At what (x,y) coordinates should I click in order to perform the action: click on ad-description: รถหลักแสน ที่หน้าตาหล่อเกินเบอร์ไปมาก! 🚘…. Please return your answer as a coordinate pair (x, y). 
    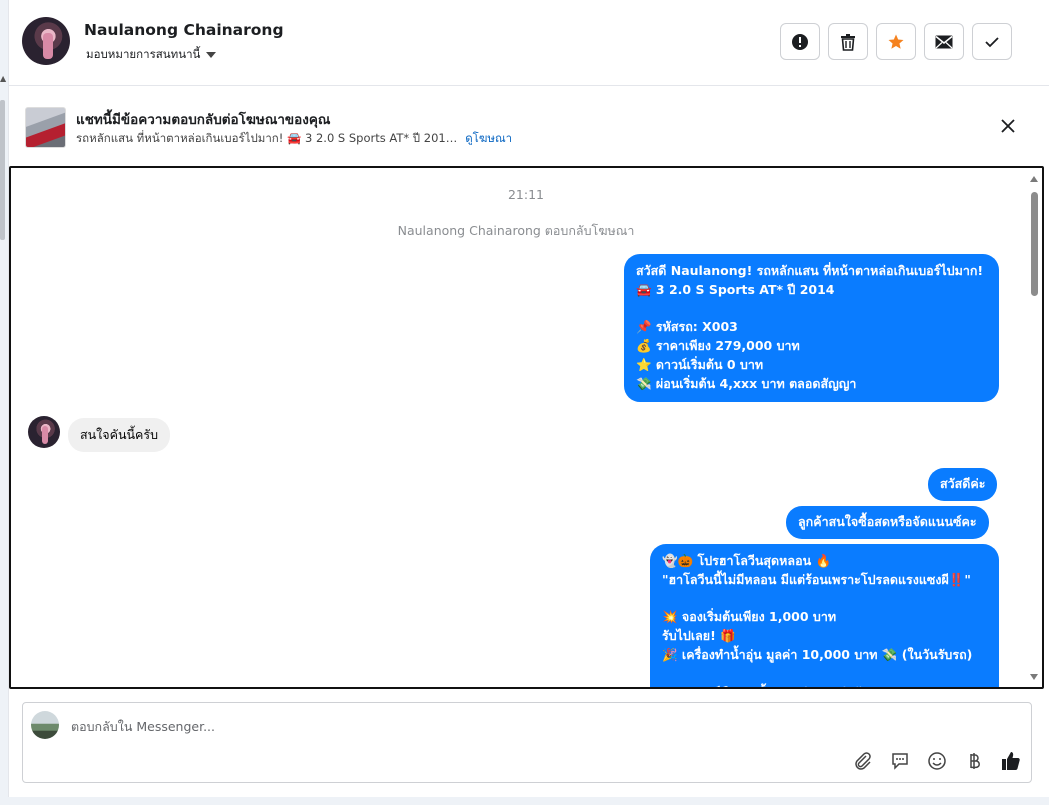
    Looking at the image, I should click on (267, 138).